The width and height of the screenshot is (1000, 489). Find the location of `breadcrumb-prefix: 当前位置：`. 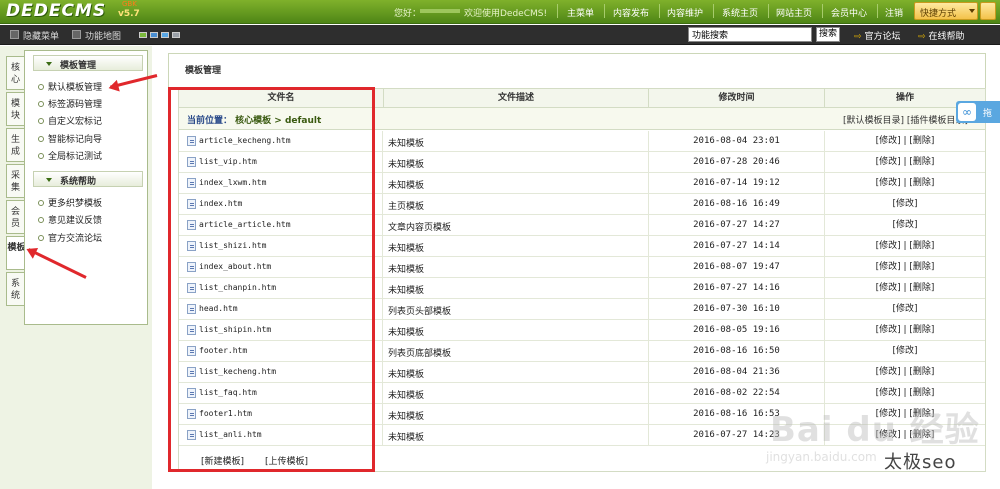

breadcrumb-prefix: 当前位置： is located at coordinates (210, 121).